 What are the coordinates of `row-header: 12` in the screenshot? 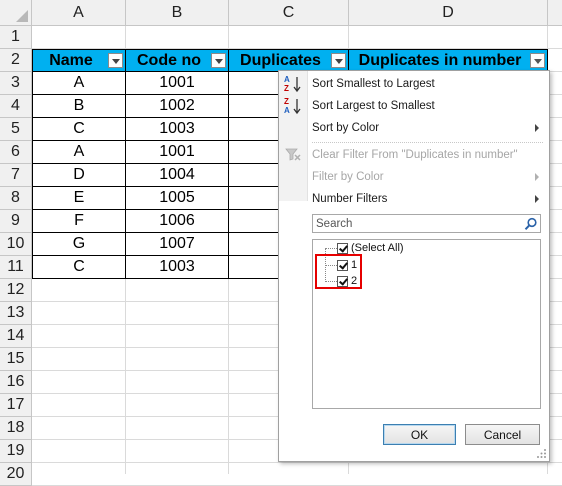 It's located at (16, 290).